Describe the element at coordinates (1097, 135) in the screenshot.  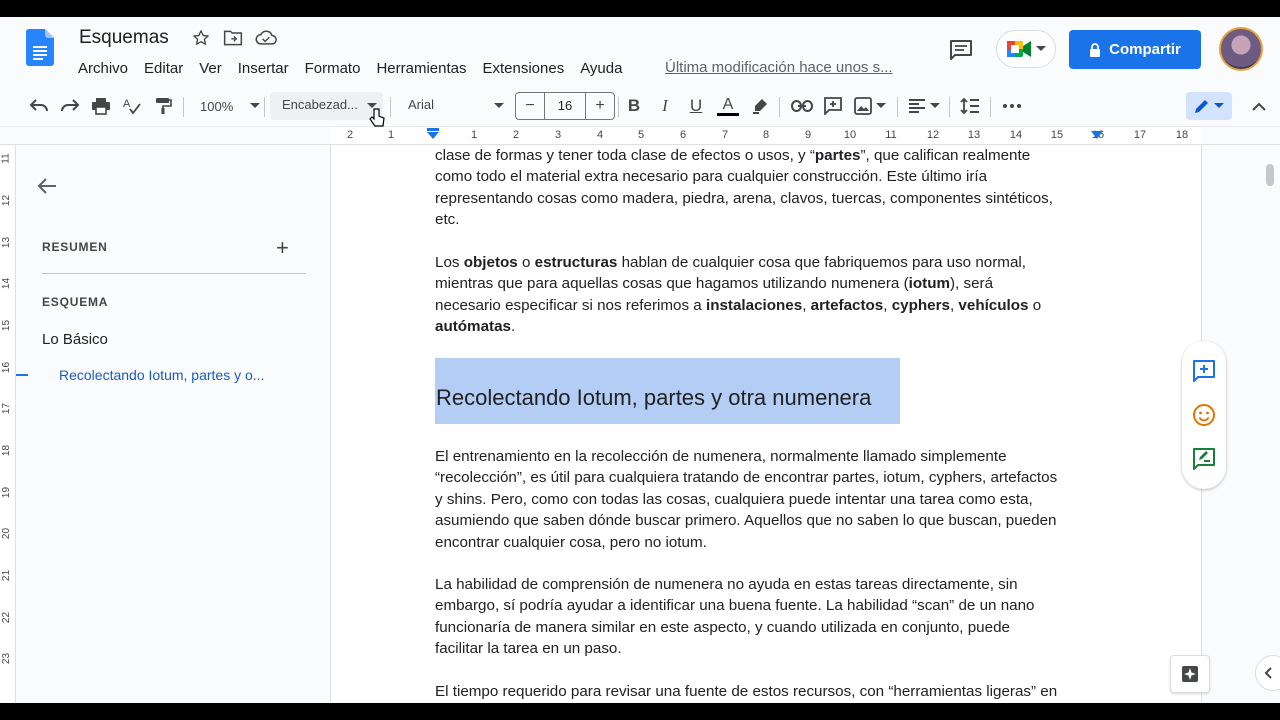
I see `right-indent-marker-icon` at that location.